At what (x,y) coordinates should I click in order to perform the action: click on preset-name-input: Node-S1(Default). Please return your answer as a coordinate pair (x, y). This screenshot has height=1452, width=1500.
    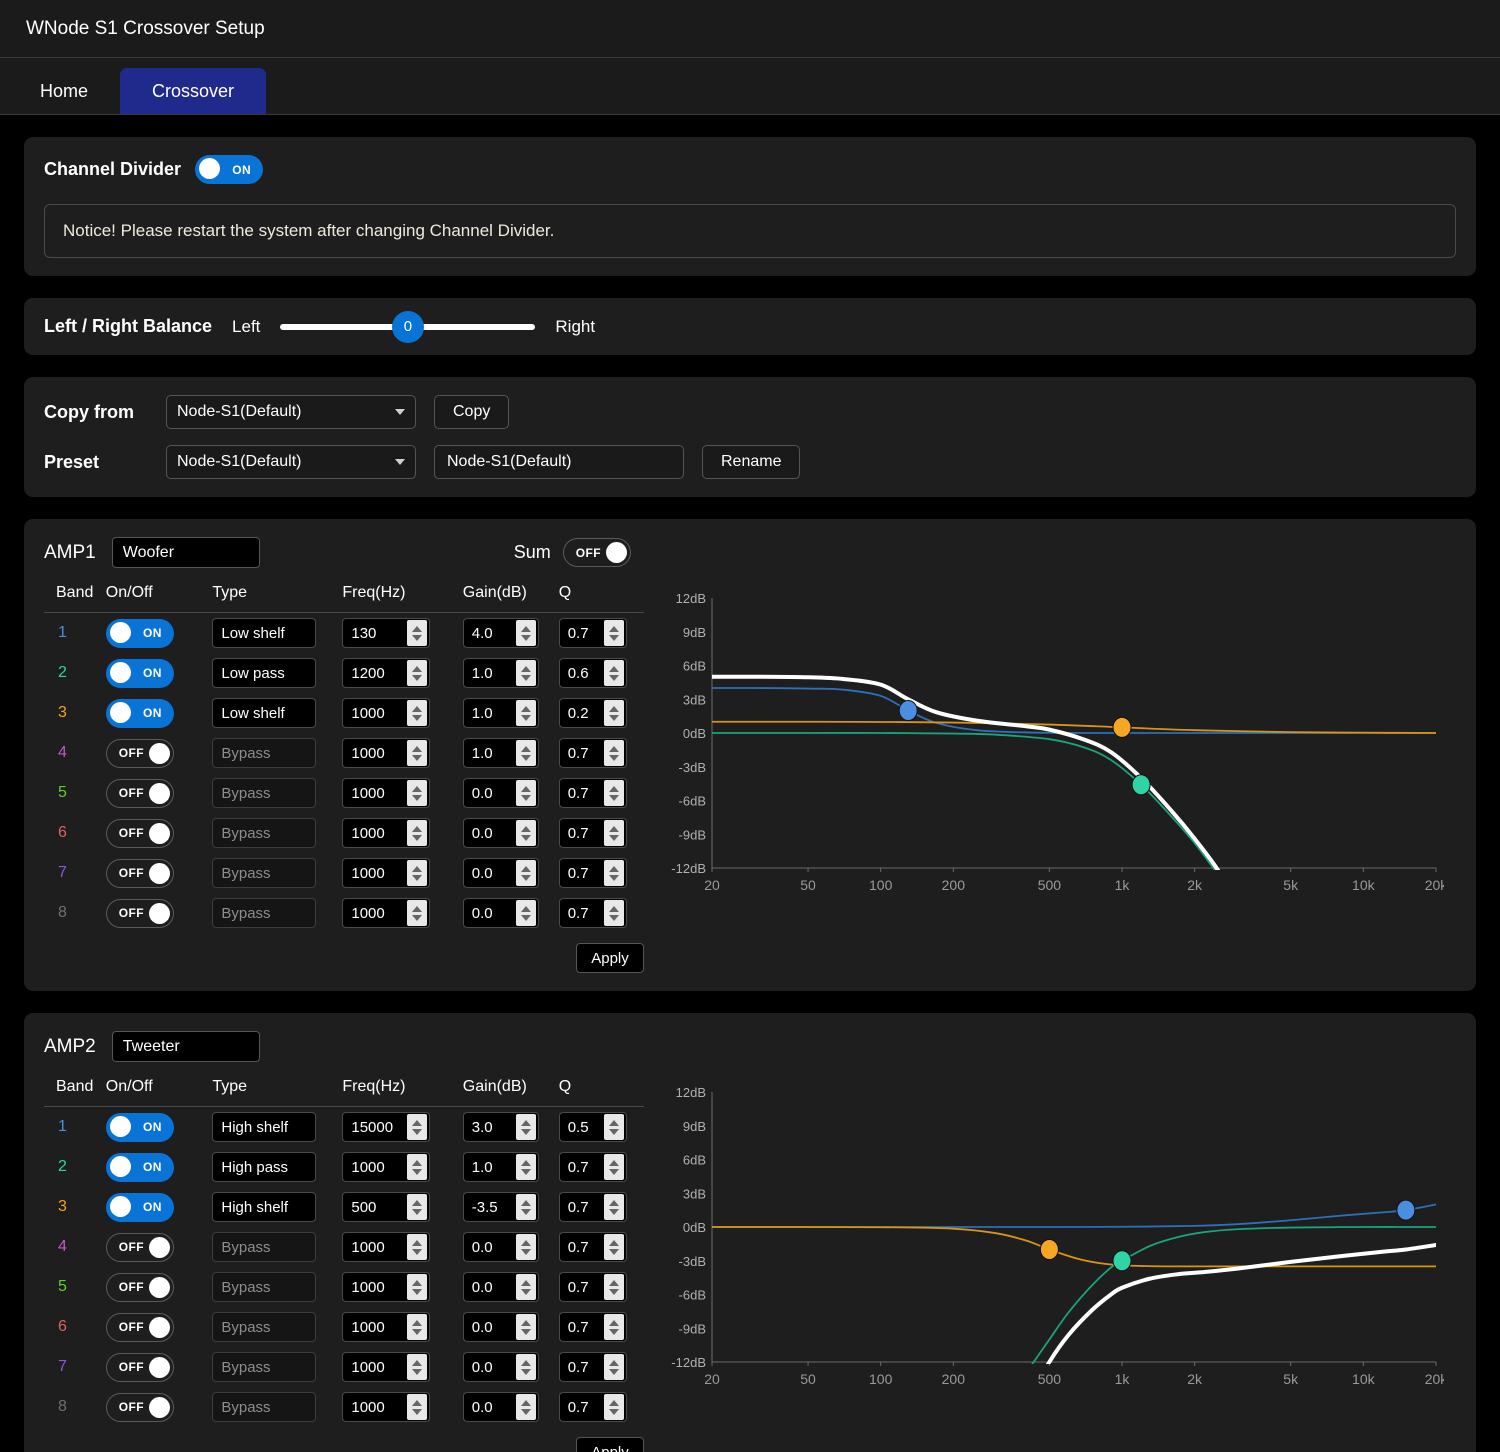
    Looking at the image, I should click on (559, 462).